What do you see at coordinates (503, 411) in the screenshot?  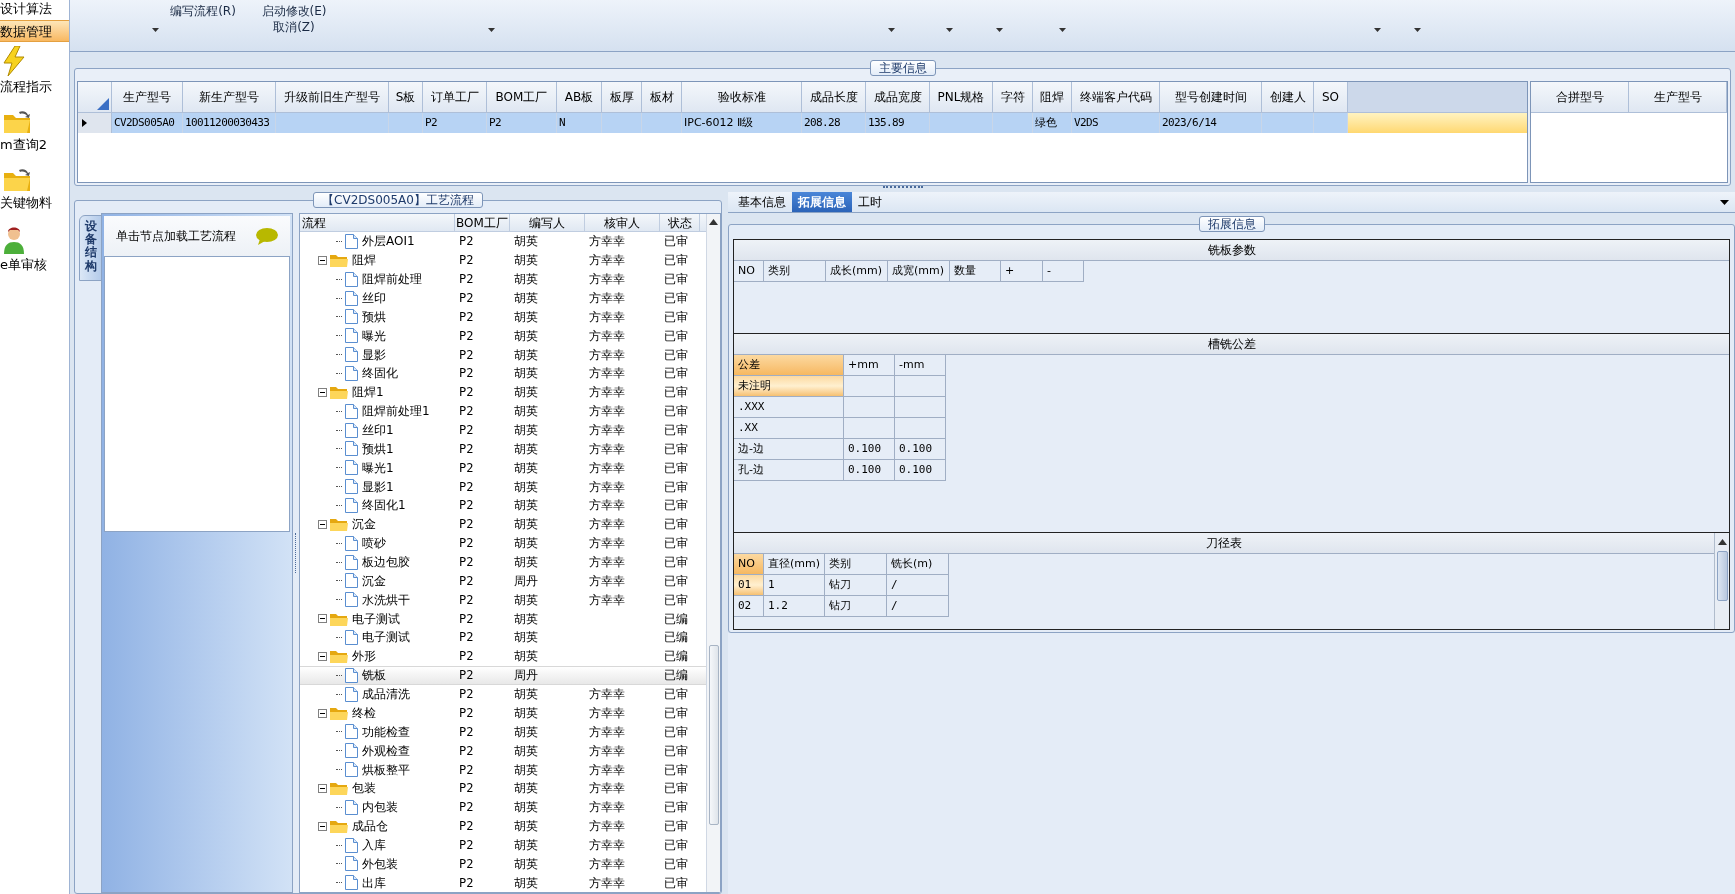 I see `tree-row: 阻焊前处理1 P2 胡英 方幸幸 已审` at bounding box center [503, 411].